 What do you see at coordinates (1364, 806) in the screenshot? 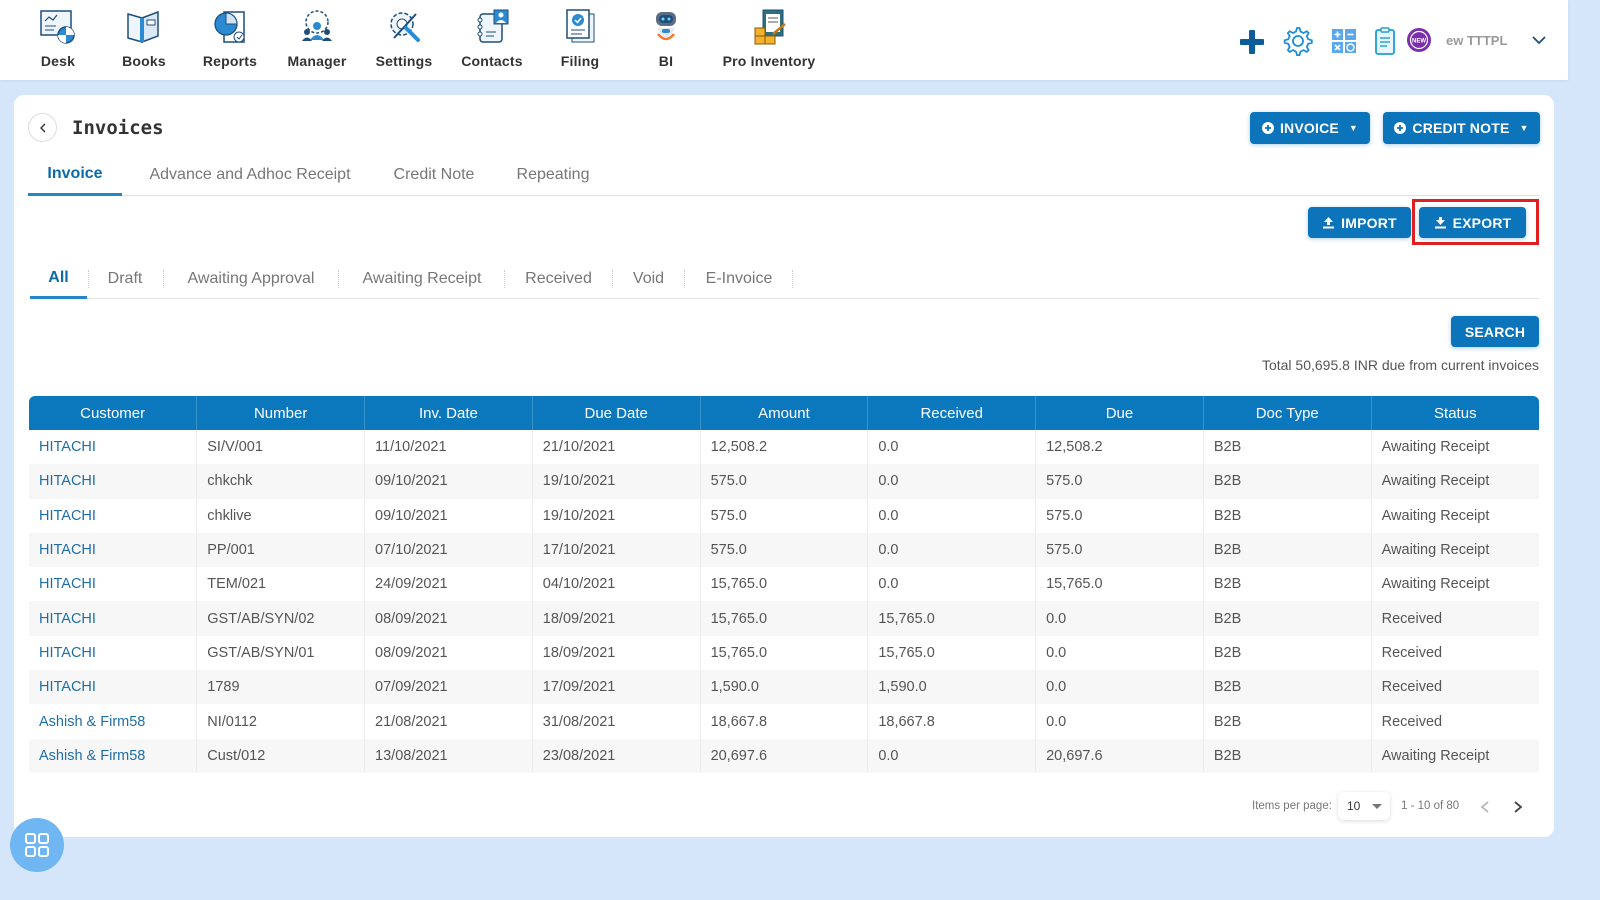
I see `items-per-page-select: 10` at bounding box center [1364, 806].